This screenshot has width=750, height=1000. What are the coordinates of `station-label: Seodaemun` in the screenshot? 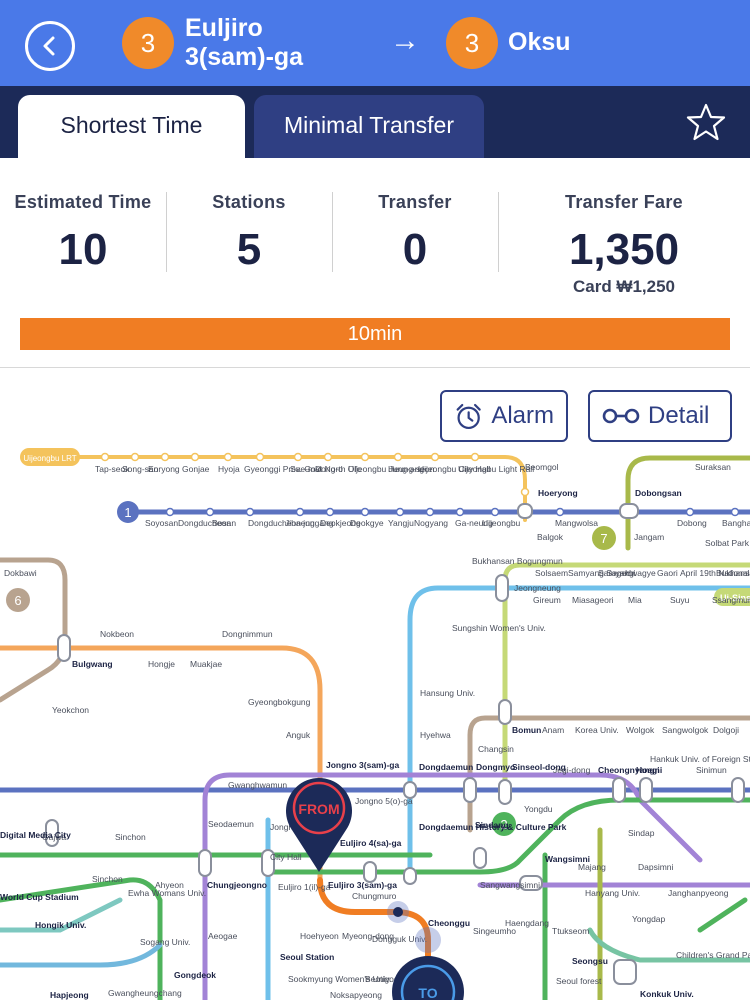 It's located at (231, 824).